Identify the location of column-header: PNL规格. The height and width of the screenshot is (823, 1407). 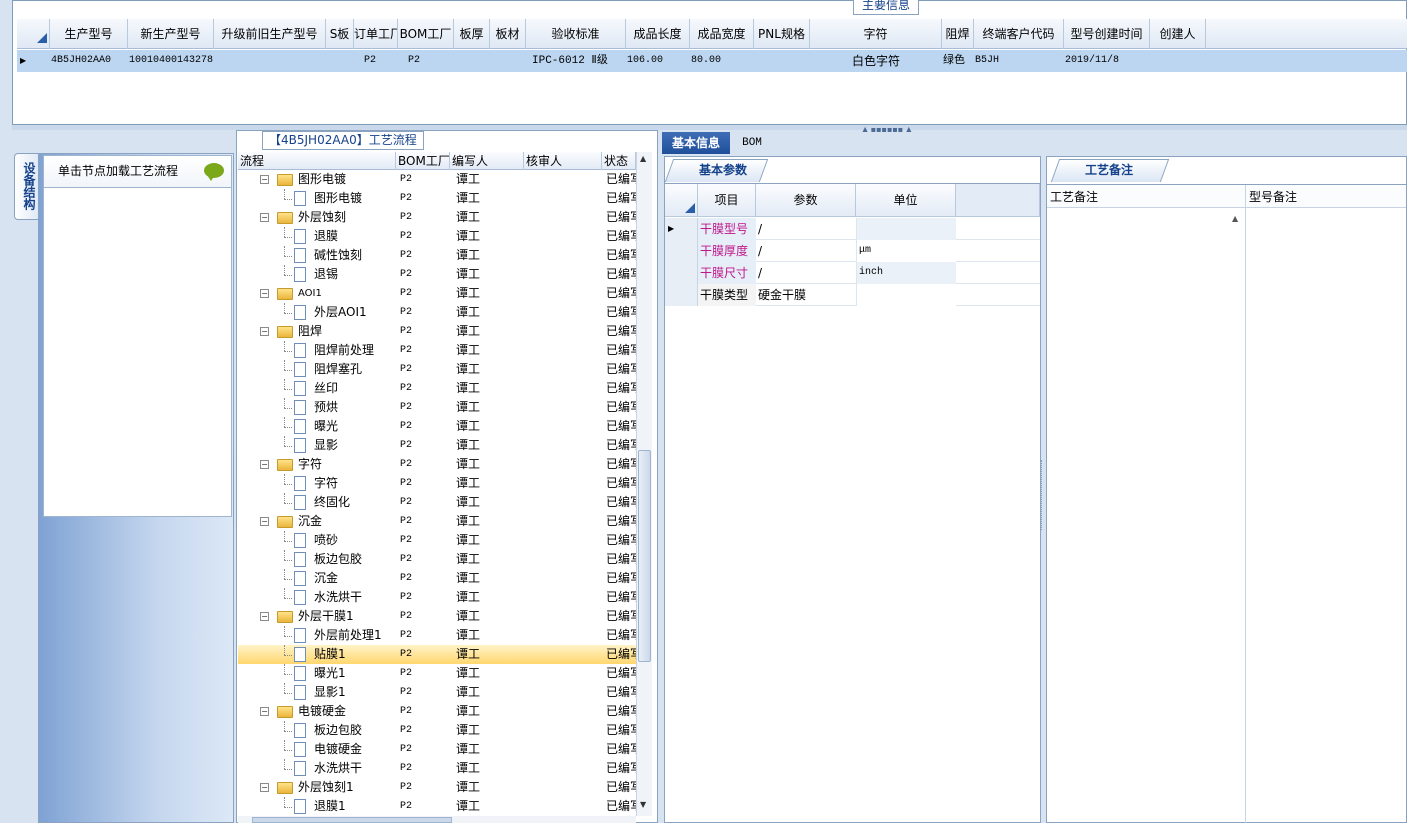
(782, 34).